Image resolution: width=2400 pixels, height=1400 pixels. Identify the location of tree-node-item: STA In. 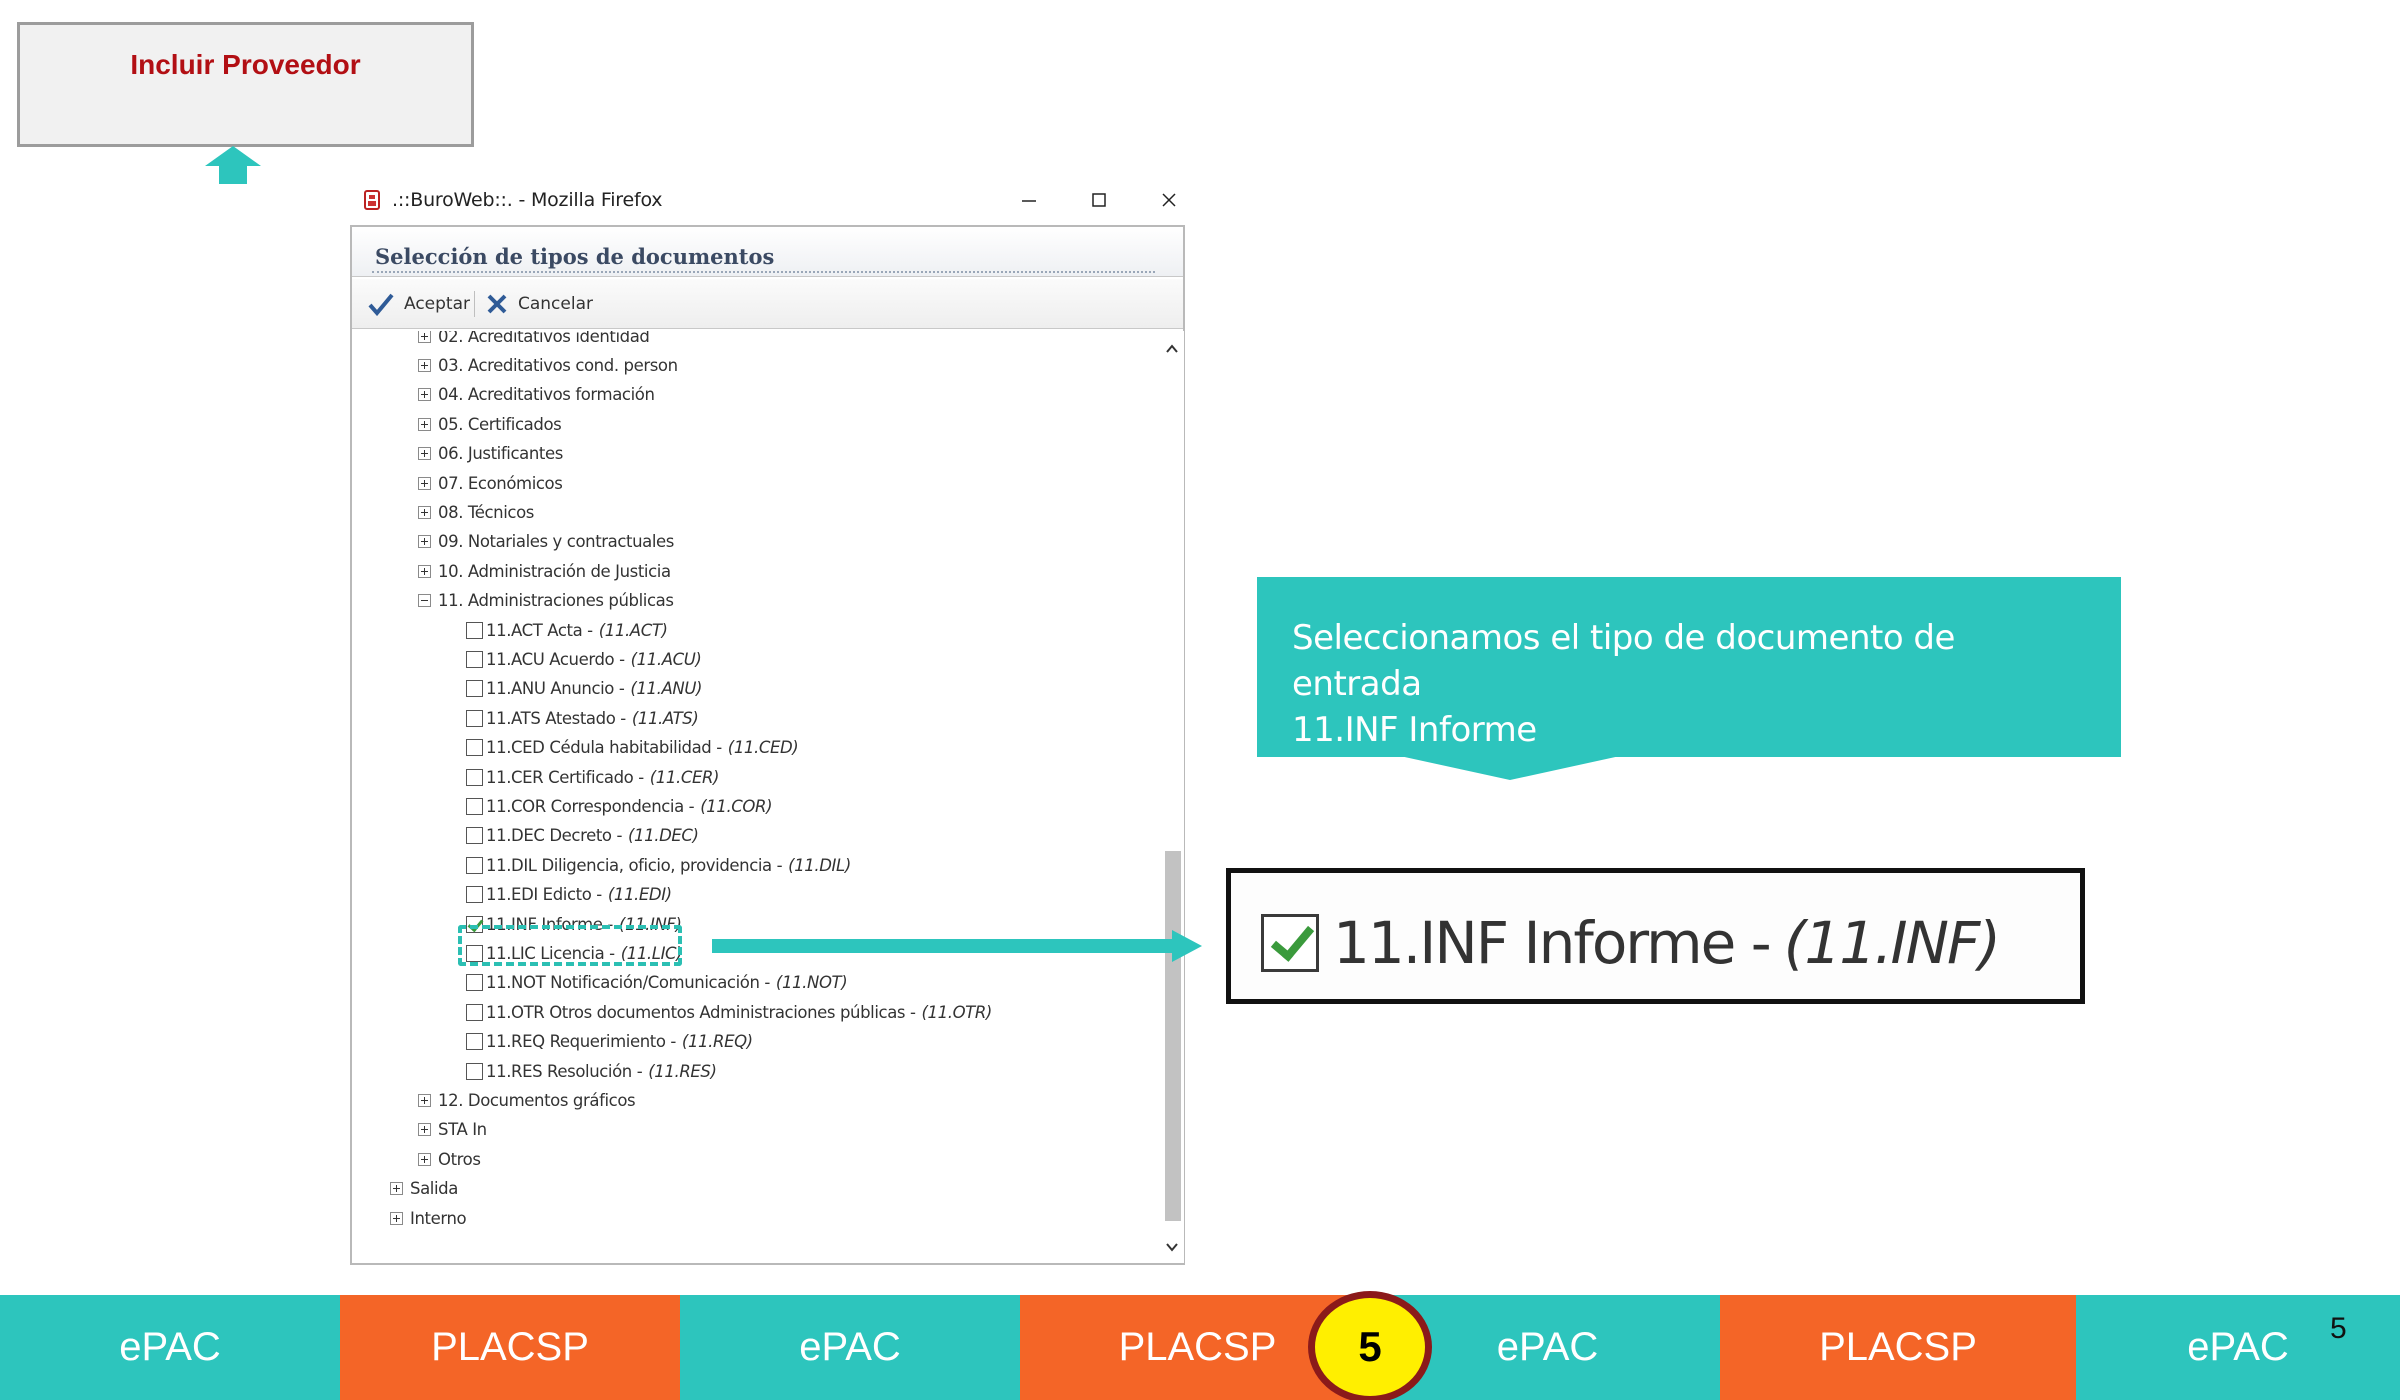
(452, 1130).